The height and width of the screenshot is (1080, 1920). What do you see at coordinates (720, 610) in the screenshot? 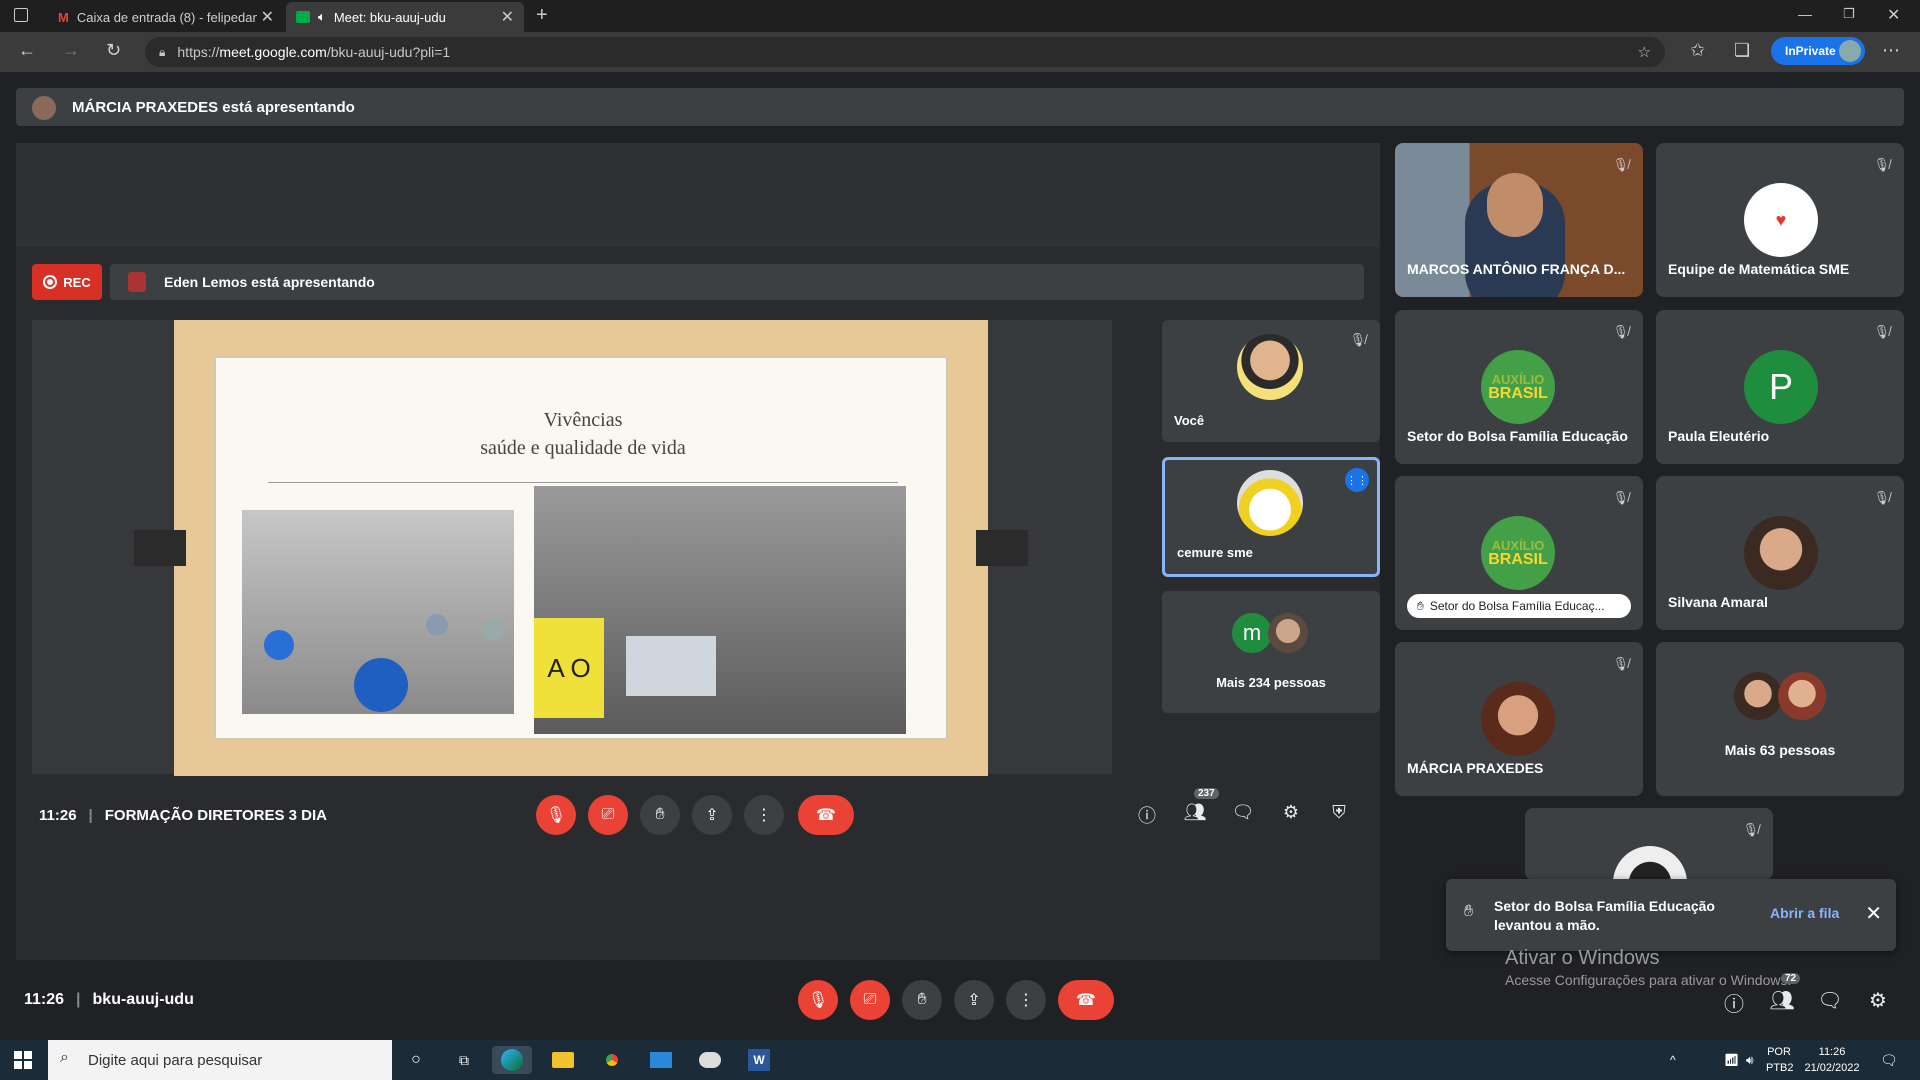
I see `slide-photo-group: A O` at bounding box center [720, 610].